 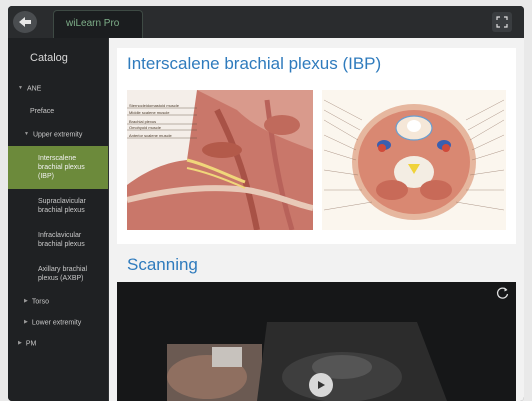 What do you see at coordinates (150, 135) in the screenshot?
I see `fig-label-5: Anterior scalene muscle` at bounding box center [150, 135].